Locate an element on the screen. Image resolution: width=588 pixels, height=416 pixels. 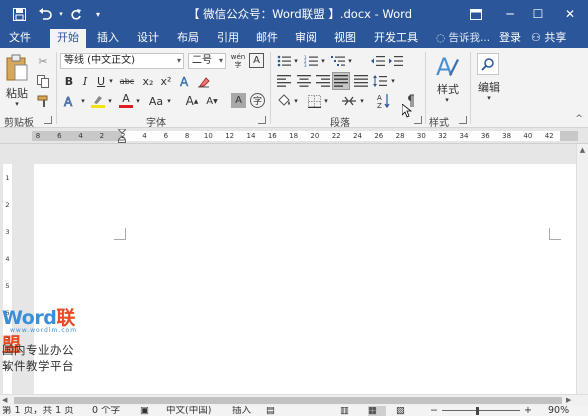
decrease-indent-icon is located at coordinates (378, 61).